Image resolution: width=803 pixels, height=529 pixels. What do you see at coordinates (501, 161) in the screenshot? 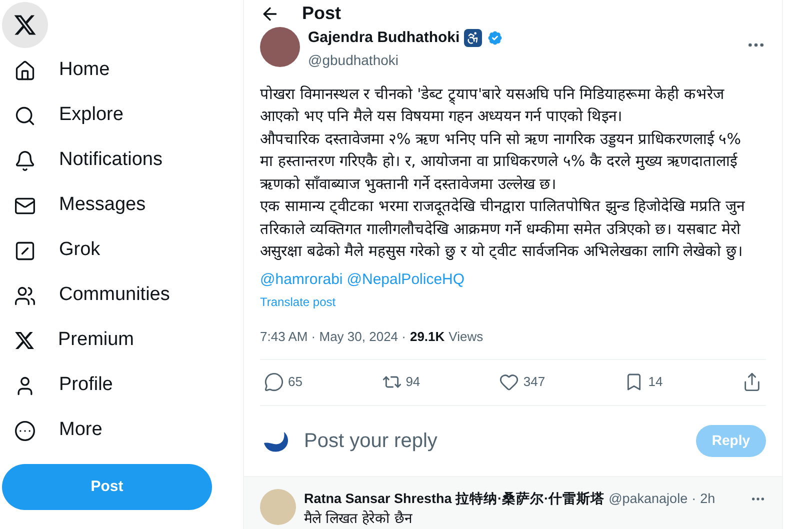
I see `post-text: औपचारिक दस्तावेजमा २% ऋण भनिए पनि सो ऋण नागरिक उड्डयन प्राधिकरणलाई ५% मा हस्तान्तरण गरिएकै हो। र, आयोजना वा प्राधिकरणले ५% कै दरले मुख्य ऋणदातालाई ऋणको साँवाब्याज भुक्तानी गर्ने दस्तावेजमा उल्लेख छ।` at bounding box center [501, 161].